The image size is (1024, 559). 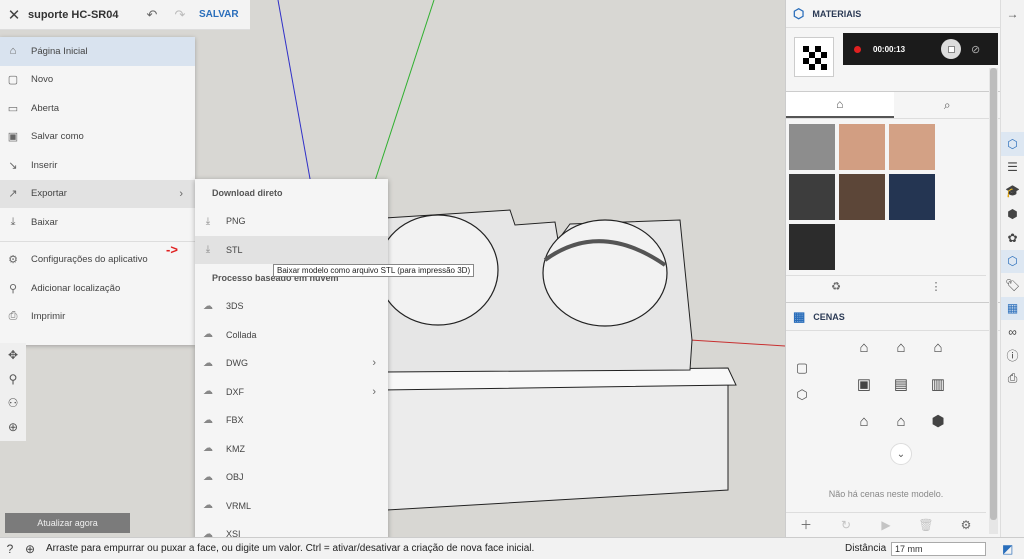 I want to click on menu-item-home: ⌂ Página Inicial, so click(x=97, y=51).